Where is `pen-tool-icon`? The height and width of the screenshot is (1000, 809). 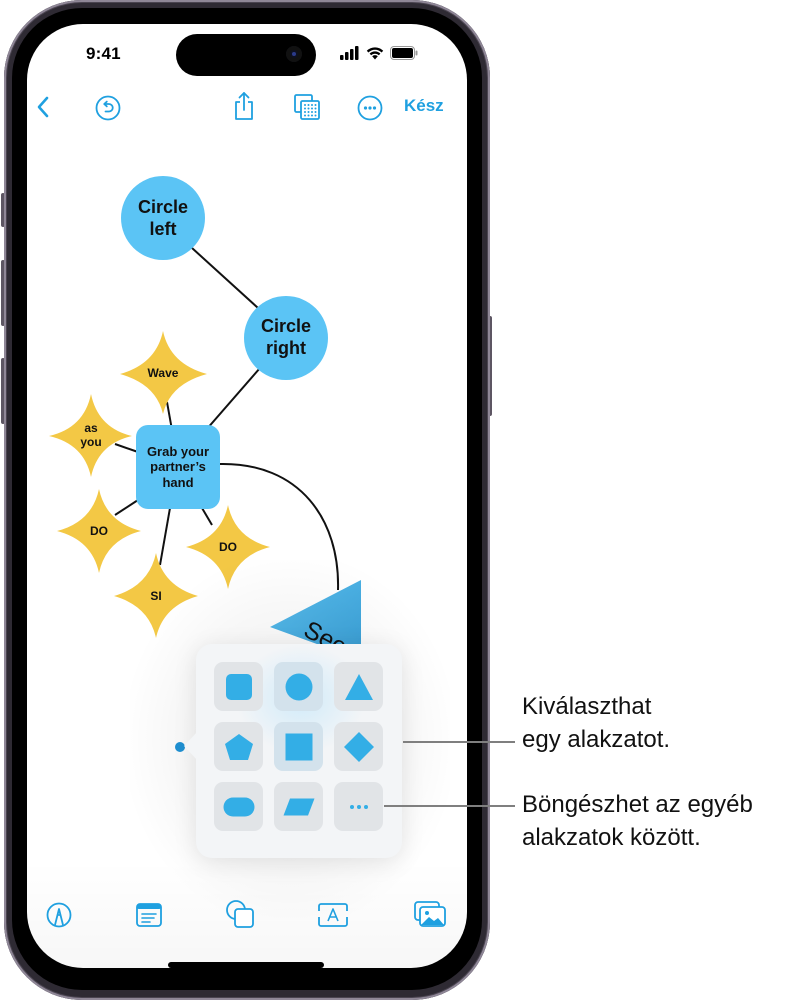
pen-tool-icon is located at coordinates (59, 915).